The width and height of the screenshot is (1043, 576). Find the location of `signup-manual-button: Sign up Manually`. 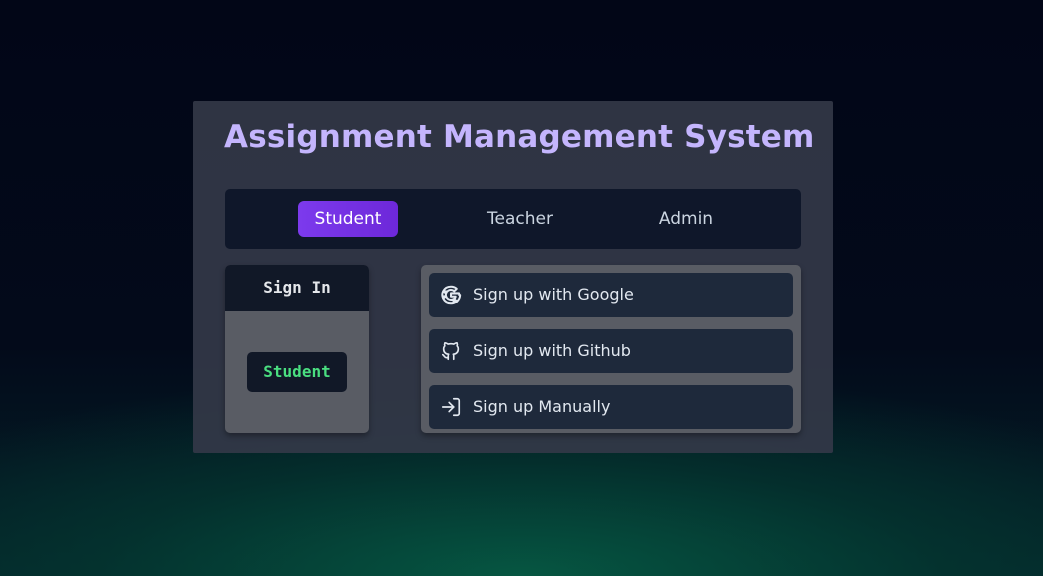

signup-manual-button: Sign up Manually is located at coordinates (611, 407).